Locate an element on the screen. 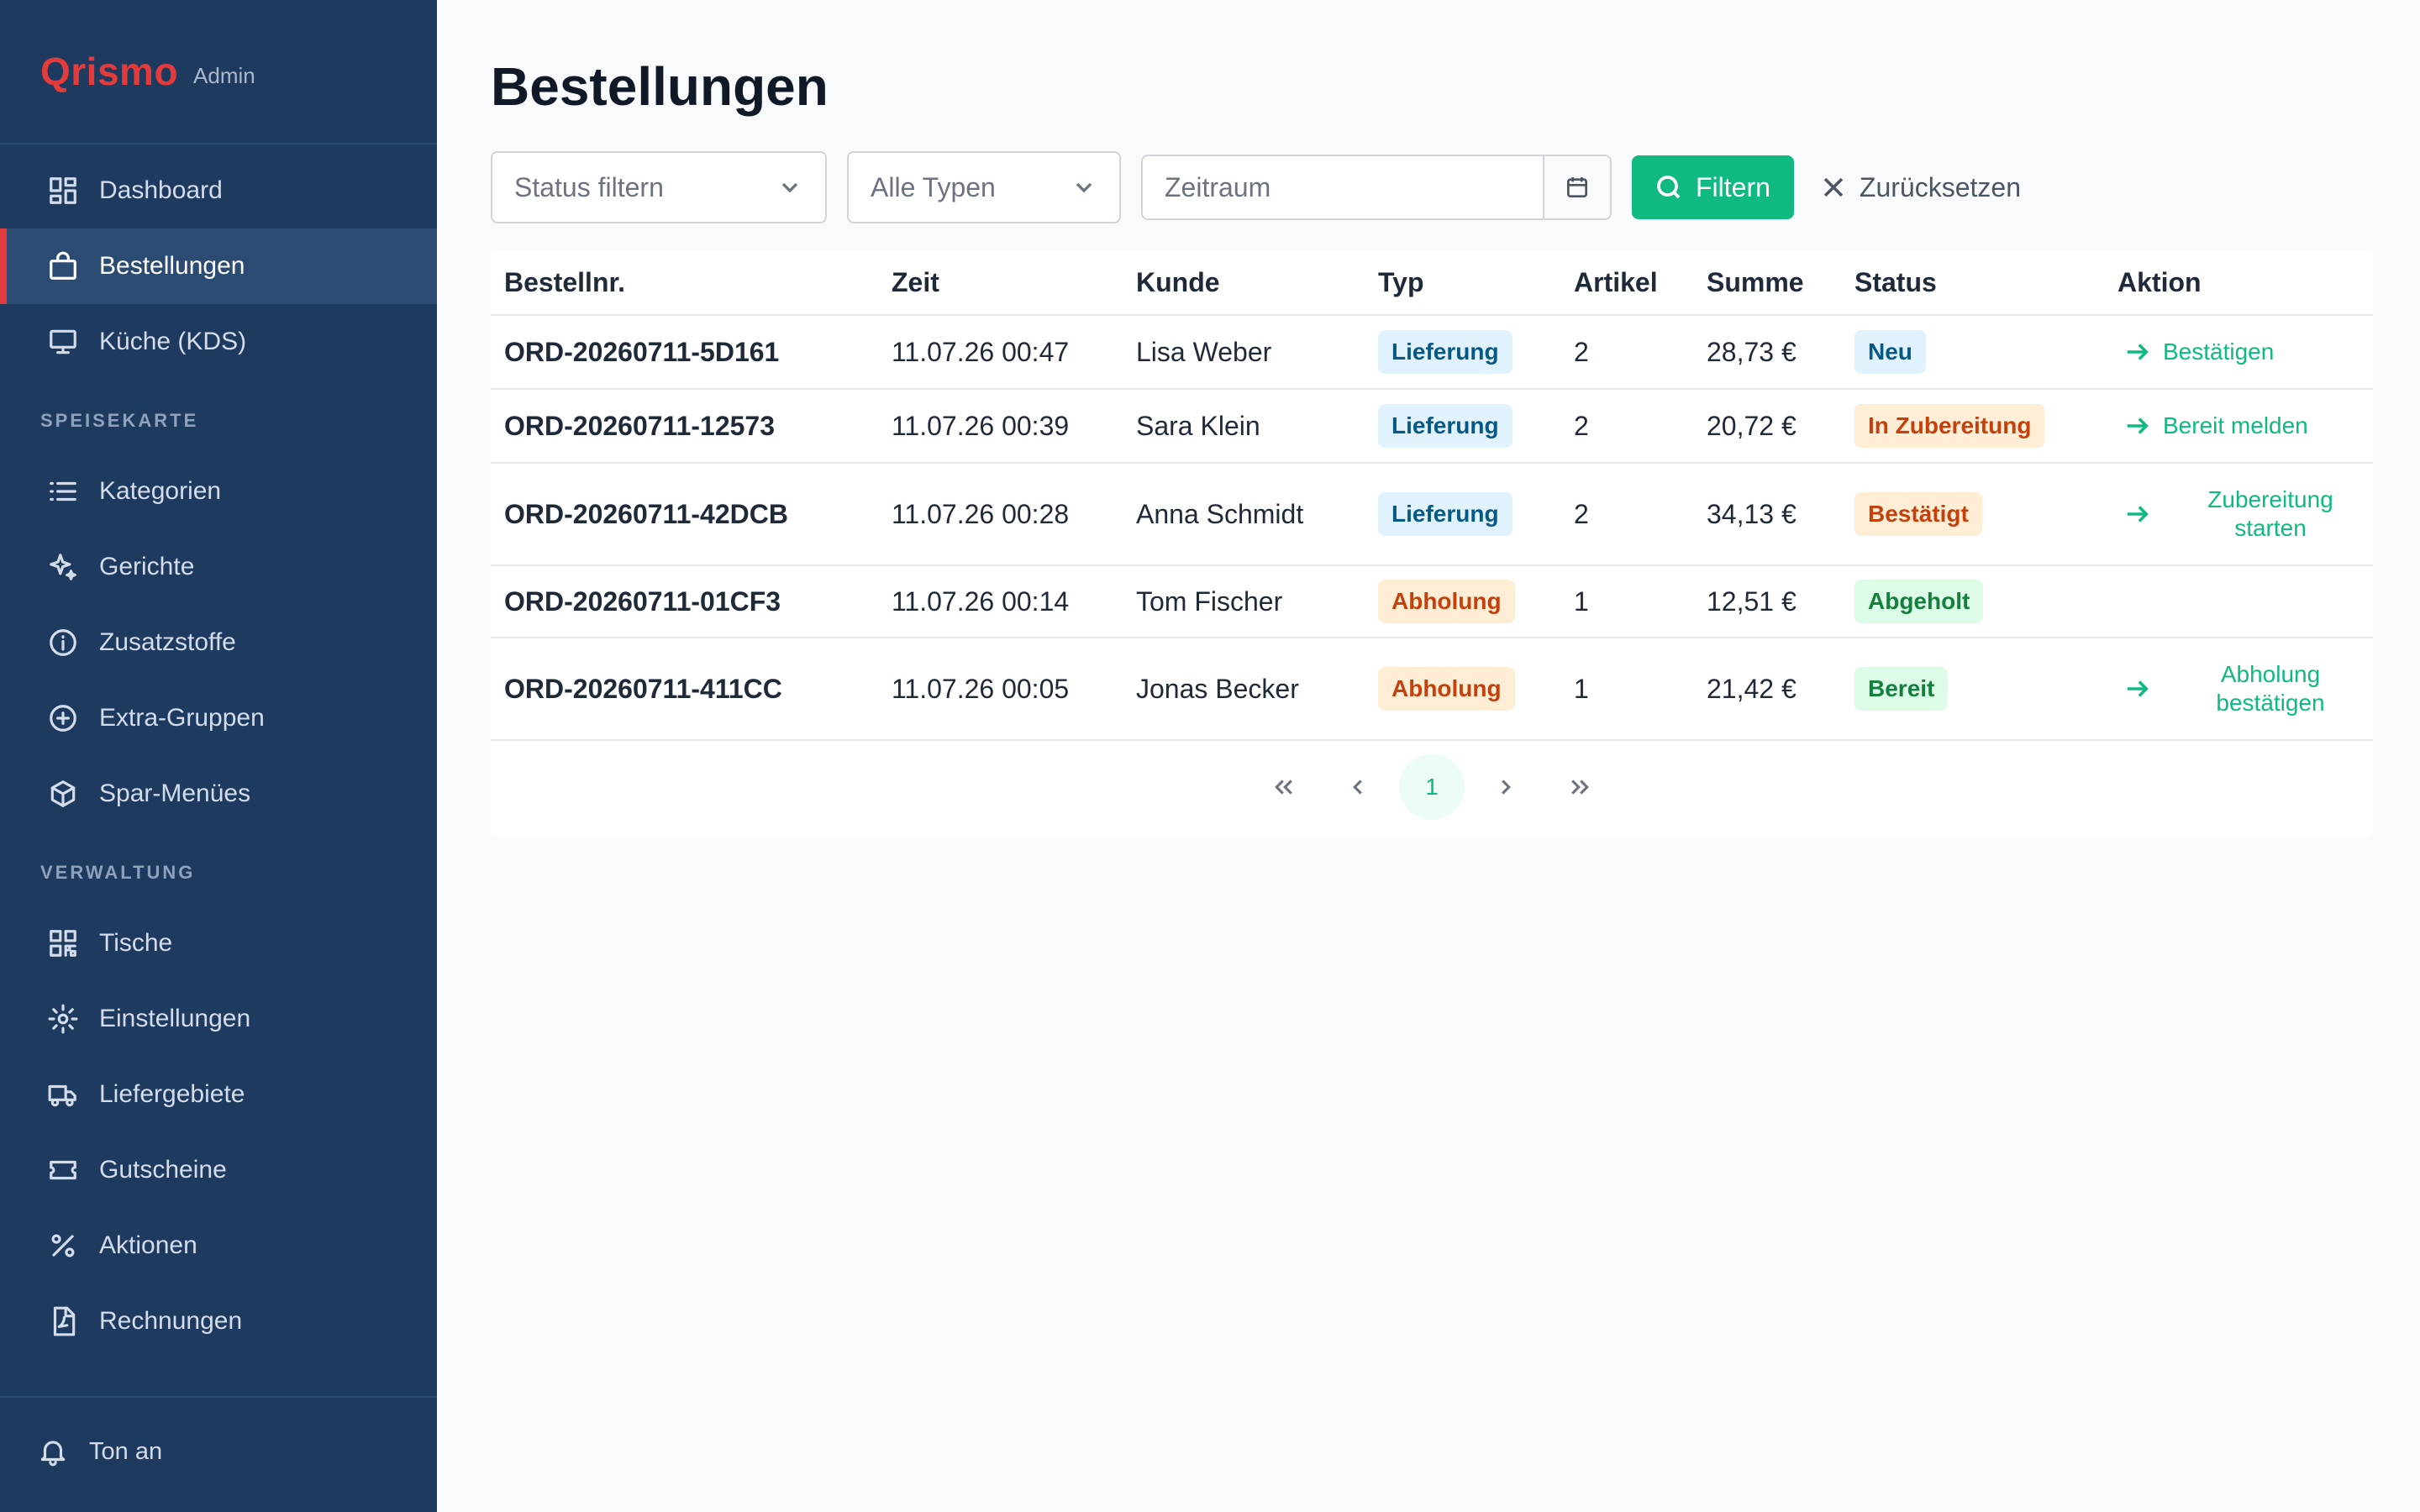 The image size is (2420, 1512). reset-button: Zurücksetzen is located at coordinates (1920, 187).